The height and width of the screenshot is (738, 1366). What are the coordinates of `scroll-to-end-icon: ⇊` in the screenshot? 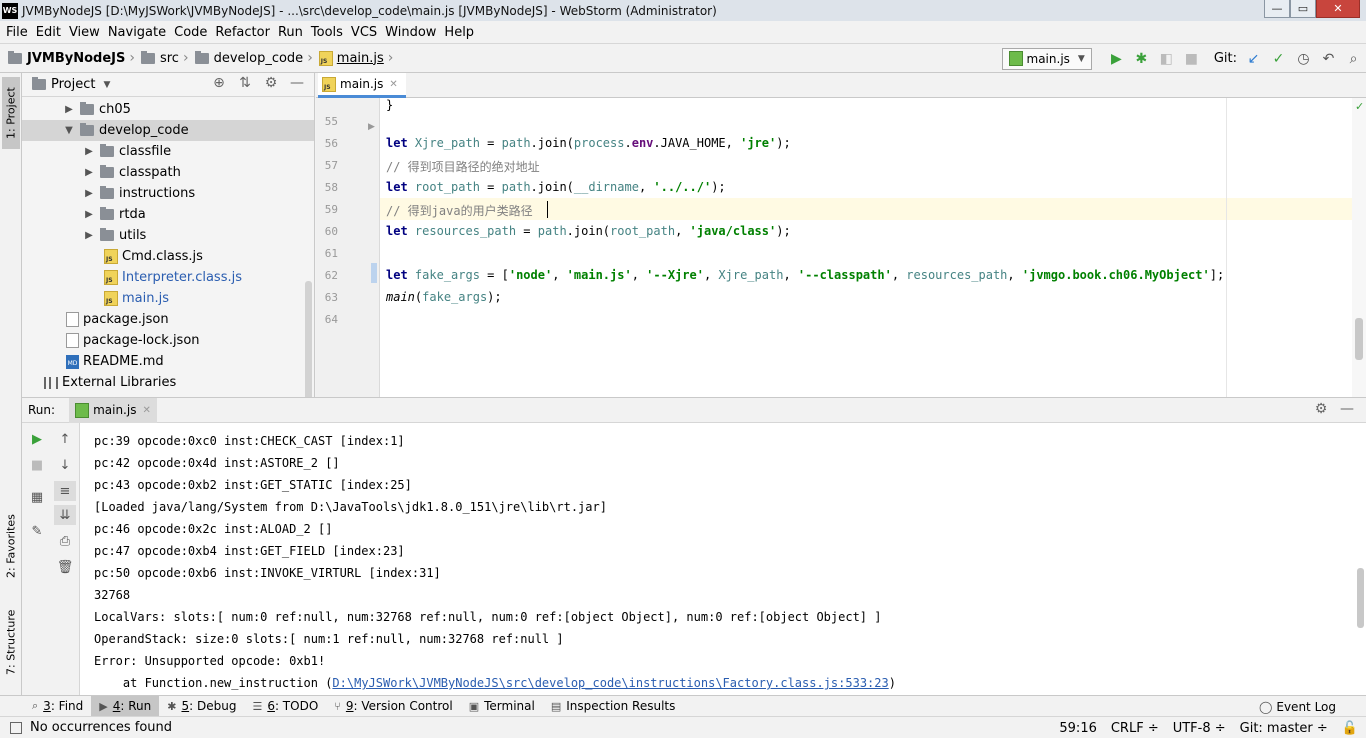 It's located at (65, 515).